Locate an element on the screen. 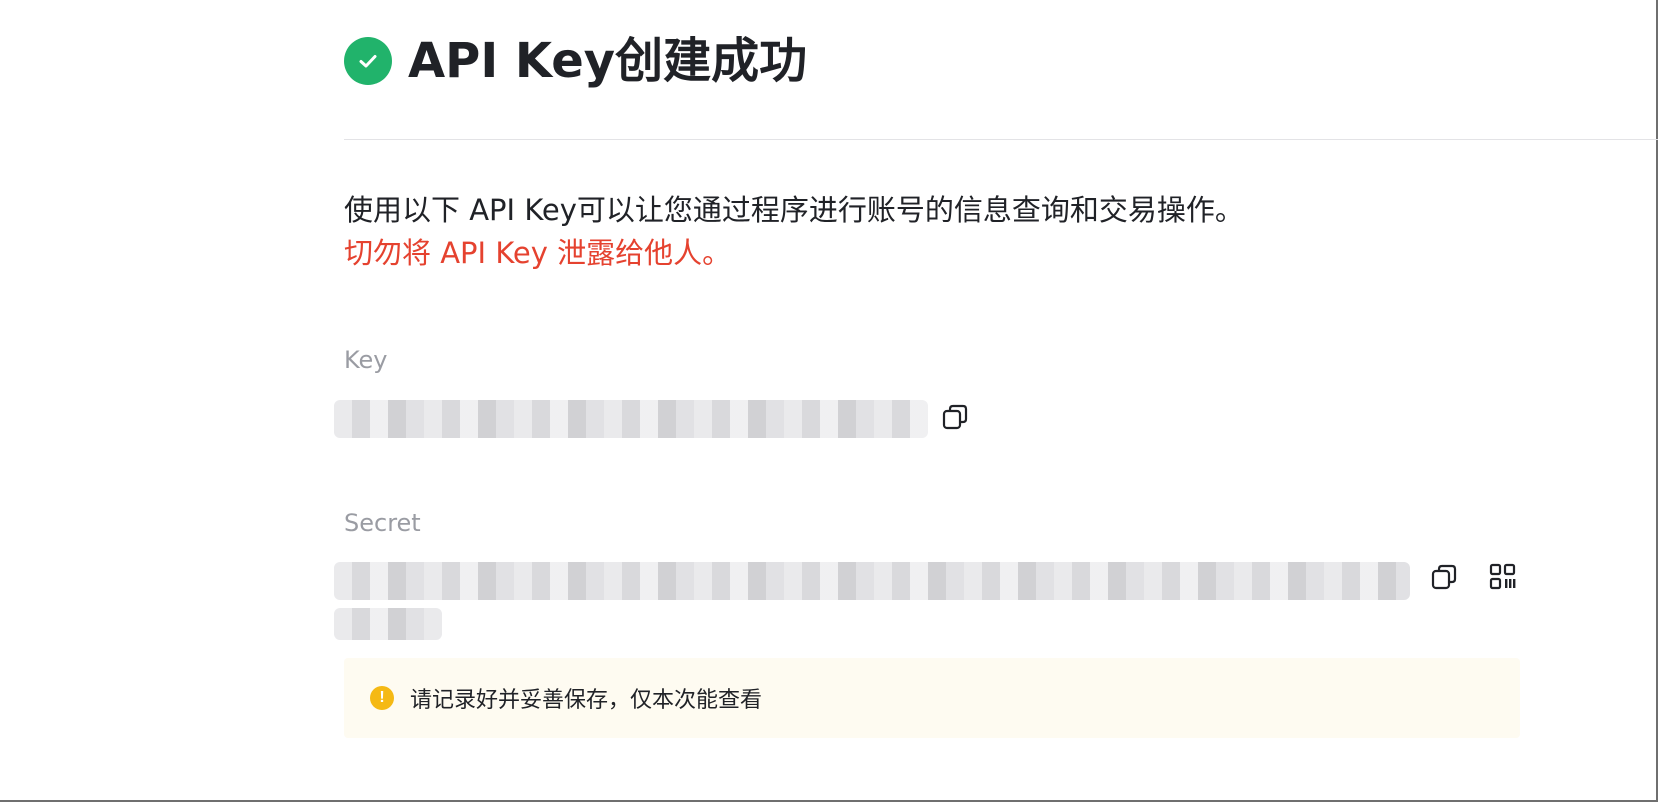 Image resolution: width=1658 pixels, height=802 pixels. secret-copy-button is located at coordinates (1444, 577).